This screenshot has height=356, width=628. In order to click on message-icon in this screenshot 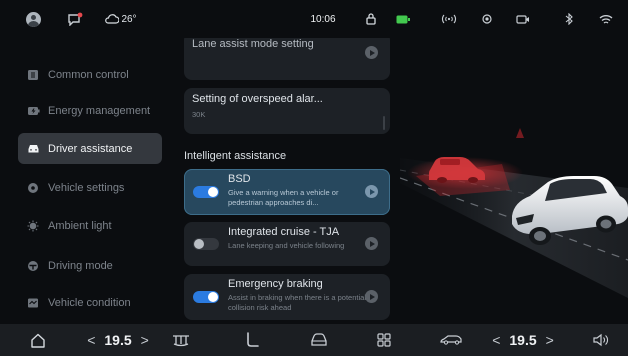, I will do `click(75, 19)`.